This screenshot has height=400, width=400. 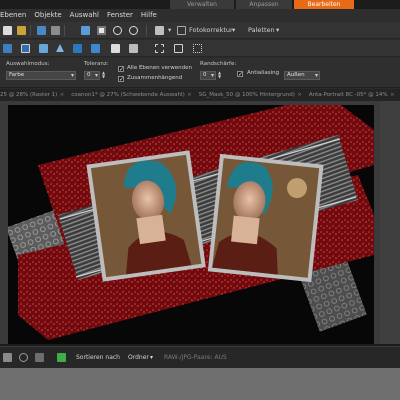 I want to click on doc-tab: 25 @ 28% (Raster 1), so click(x=33, y=95).